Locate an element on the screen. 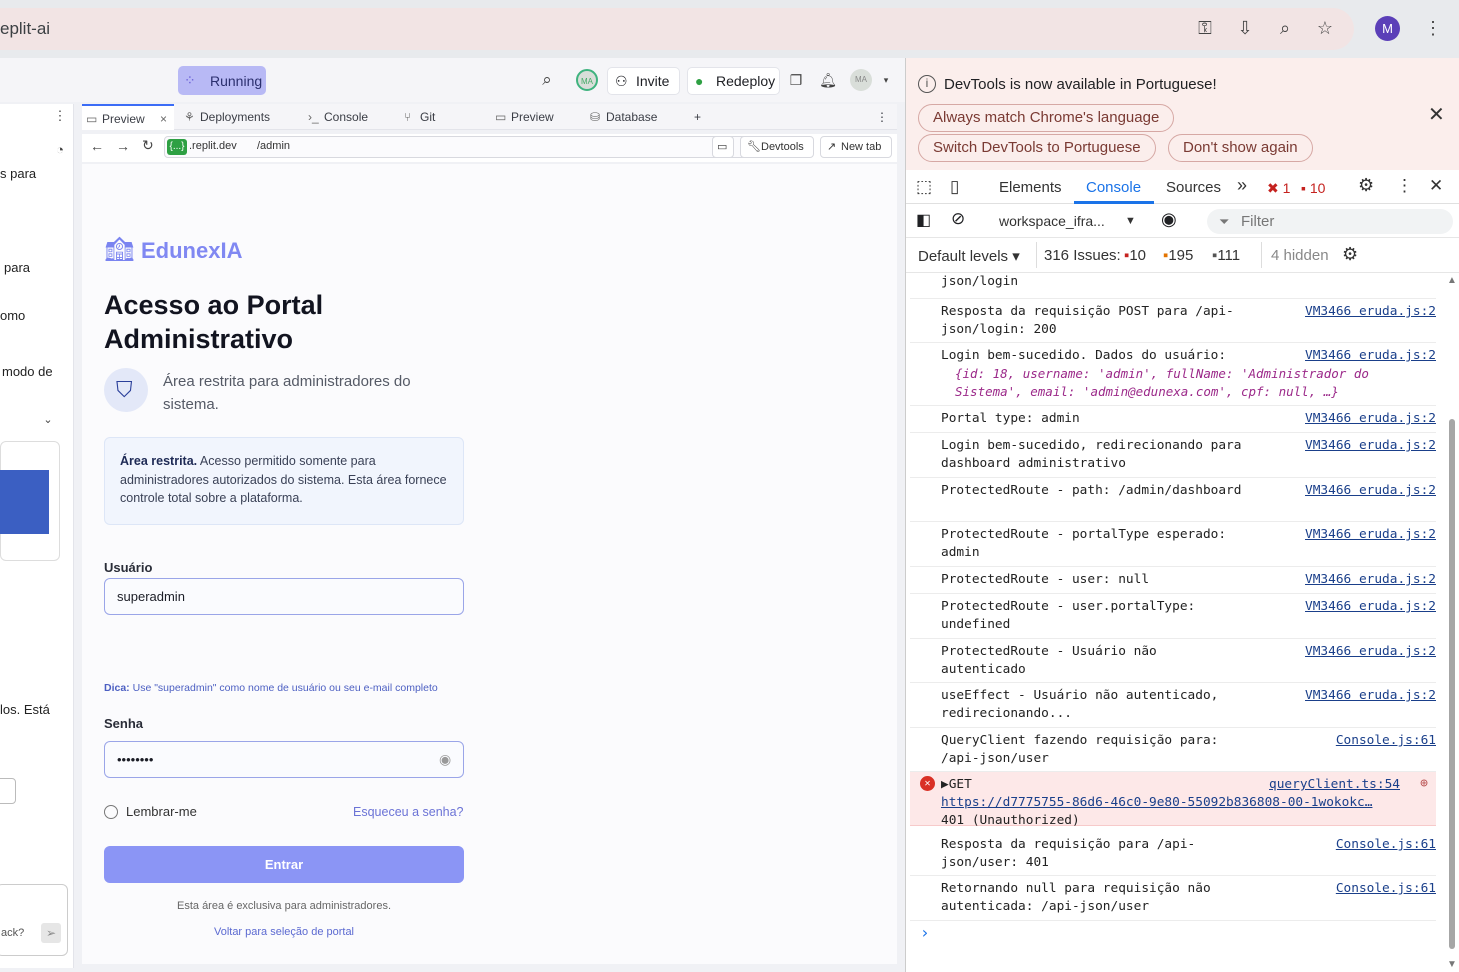 The width and height of the screenshot is (1459, 972). agent-button is located at coordinates (8, 791).